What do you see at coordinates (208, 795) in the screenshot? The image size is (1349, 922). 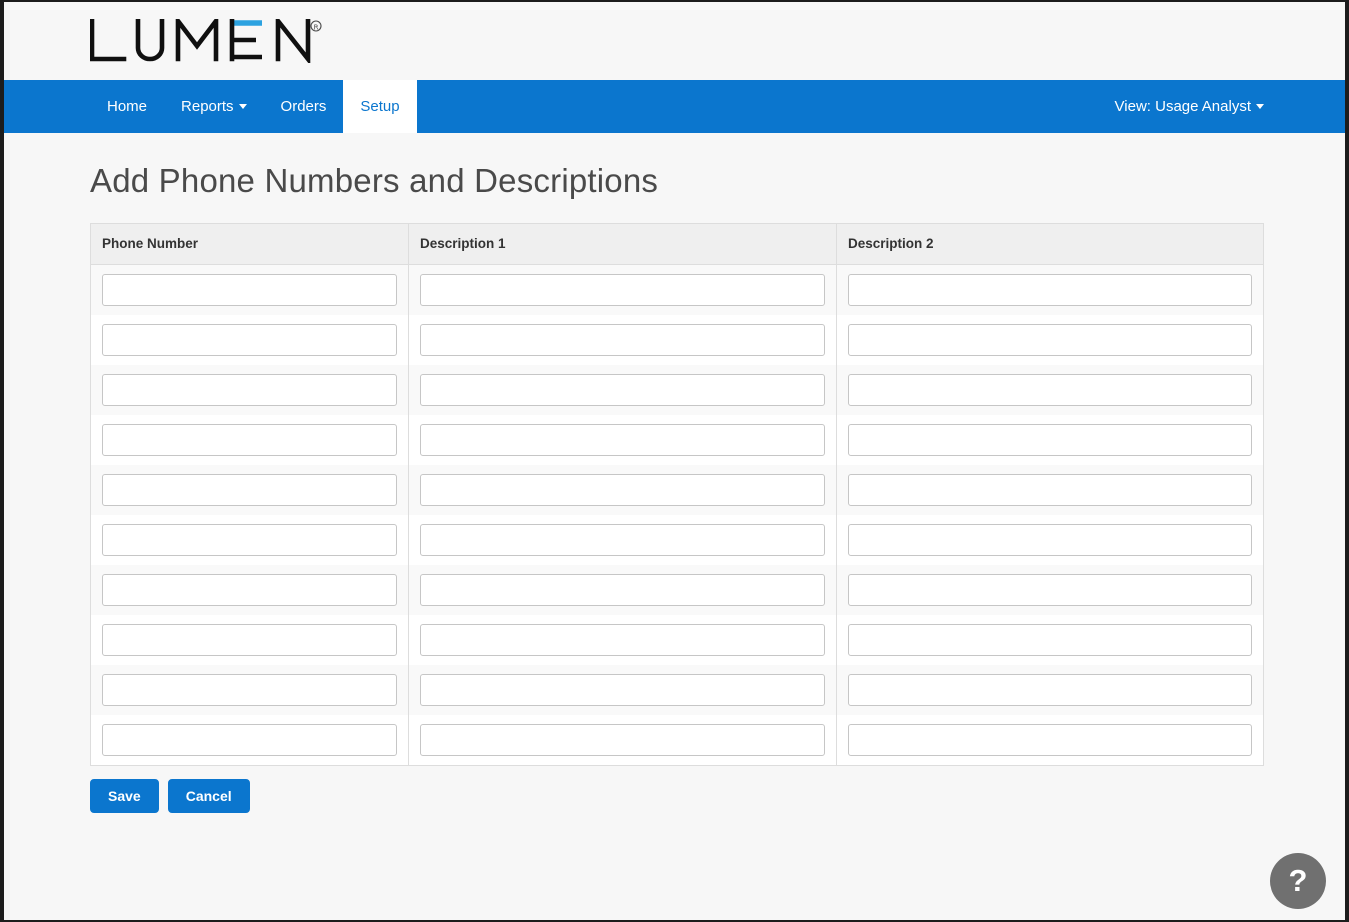 I see `cancel-button: Cancel` at bounding box center [208, 795].